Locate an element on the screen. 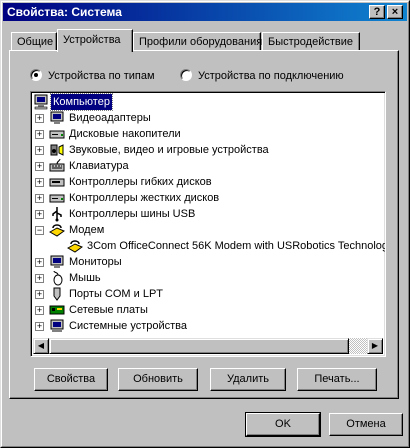 This screenshot has width=410, height=448. tree-root-label: Компьютер is located at coordinates (81, 102).